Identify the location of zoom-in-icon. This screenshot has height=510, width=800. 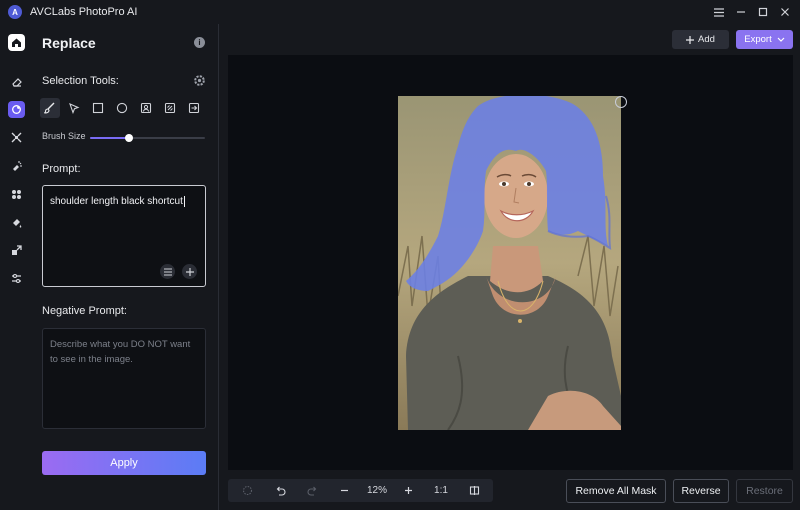
(408, 490).